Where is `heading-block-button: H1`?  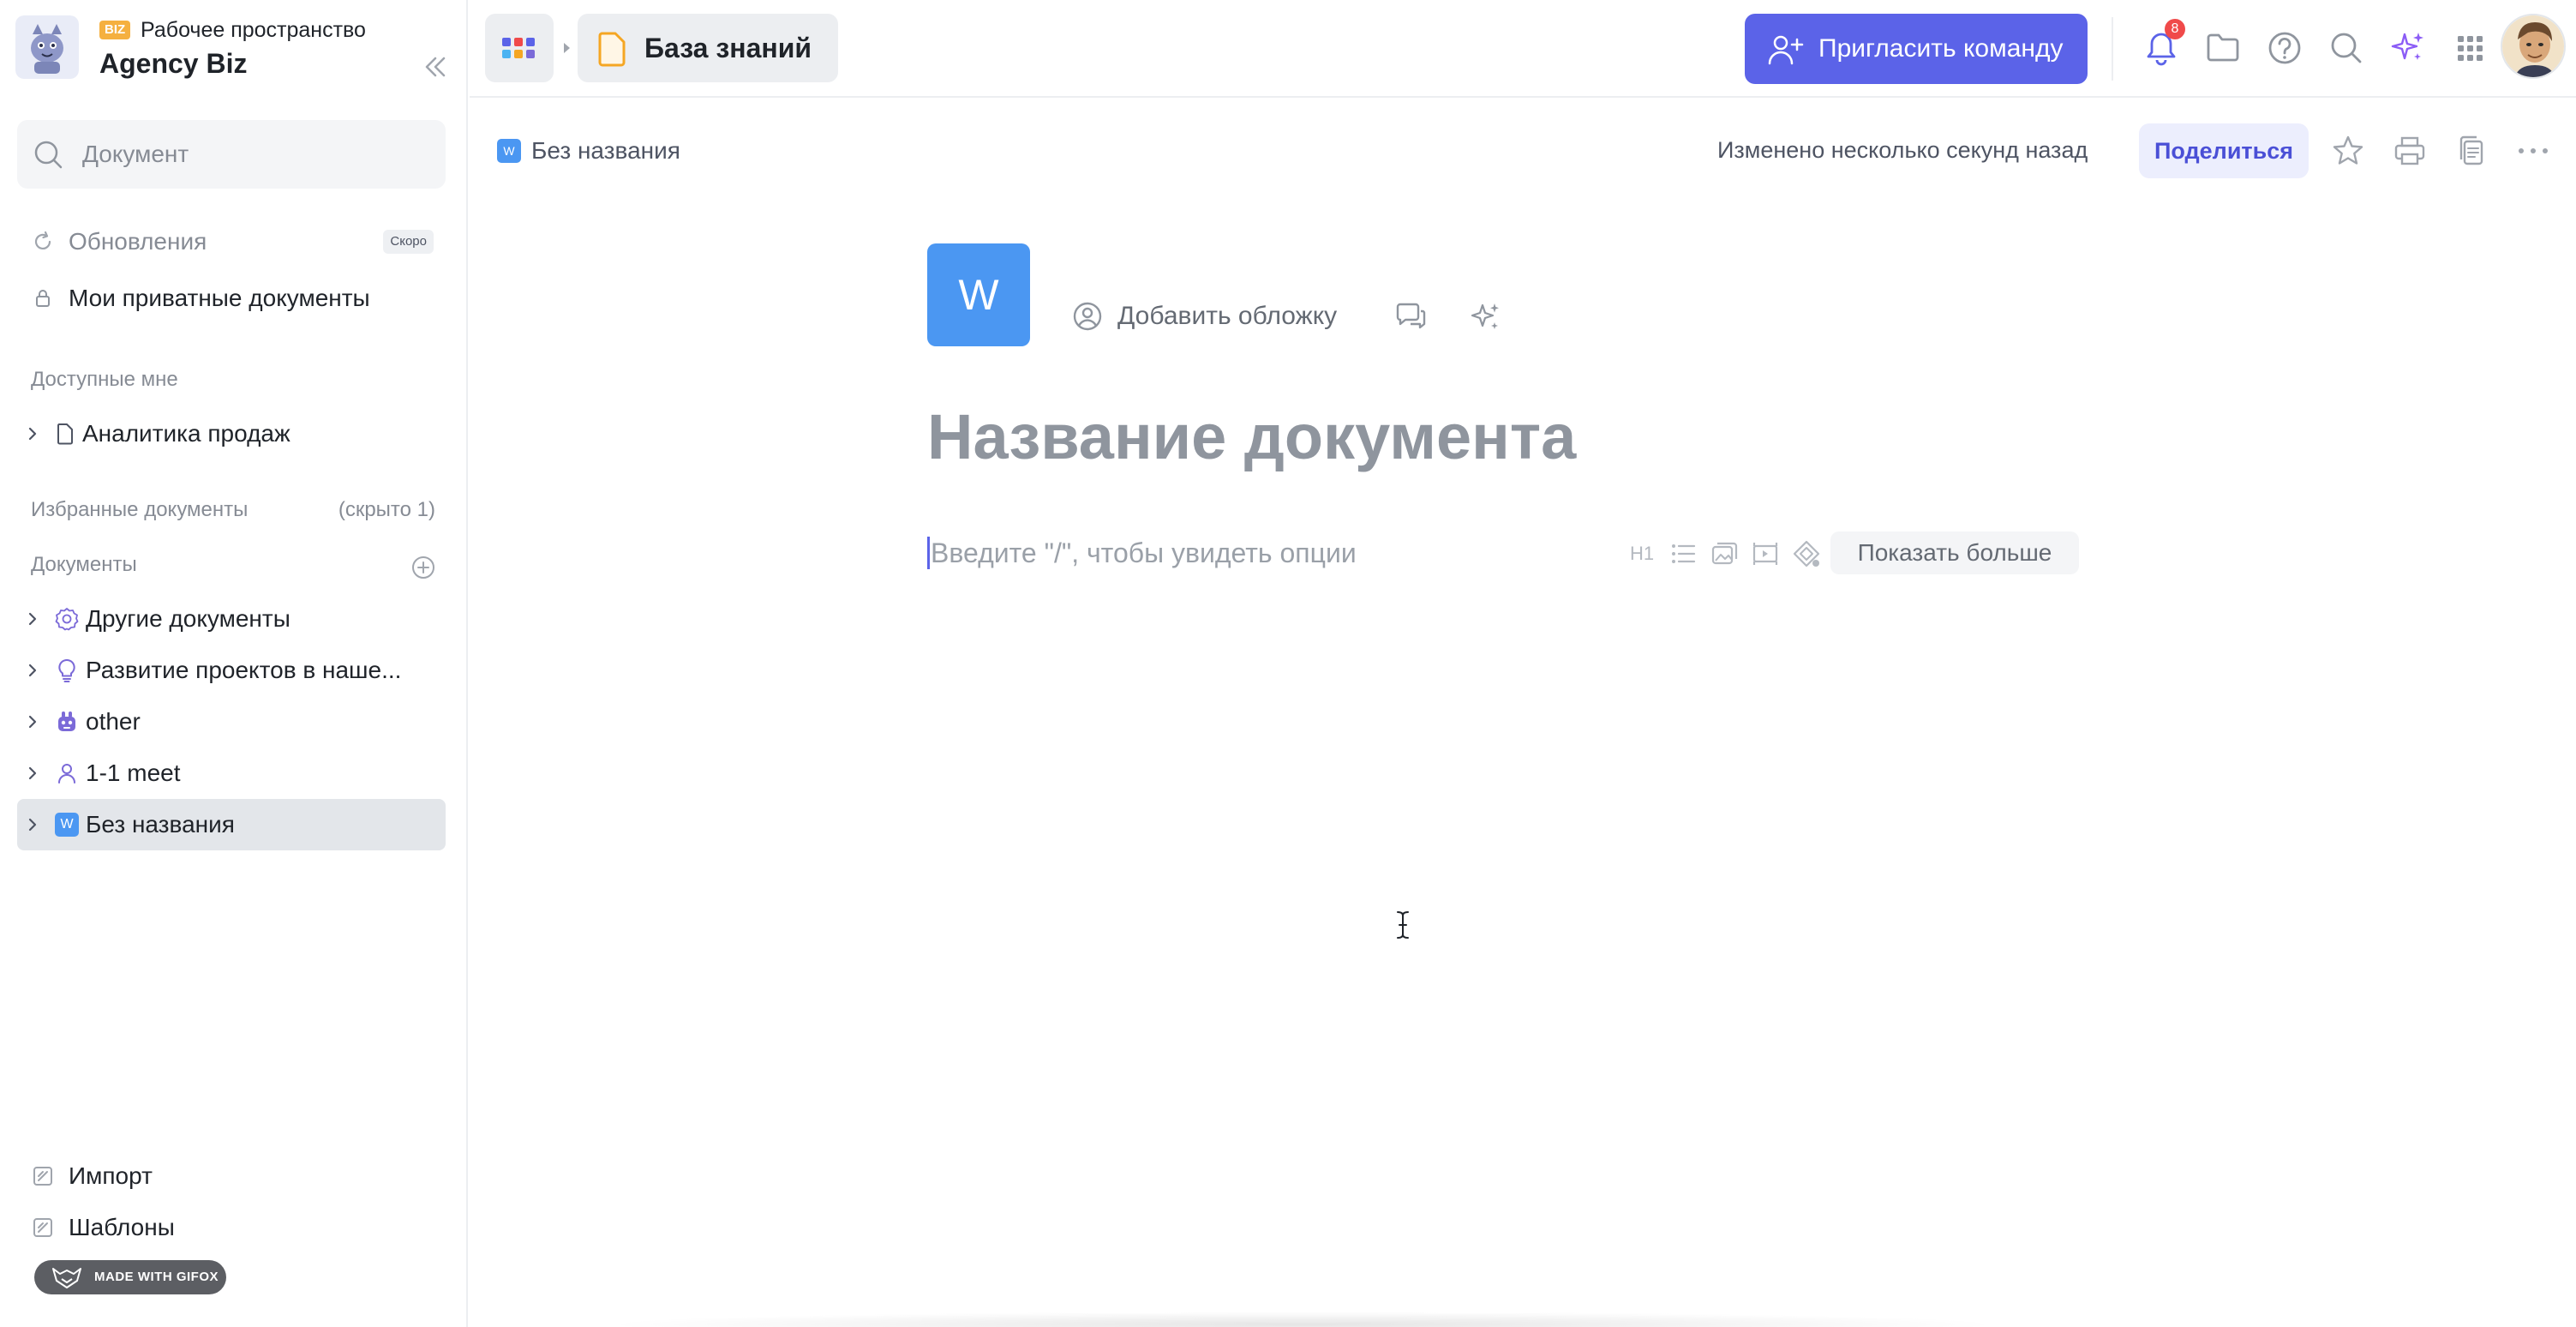 heading-block-button: H1 is located at coordinates (1642, 554).